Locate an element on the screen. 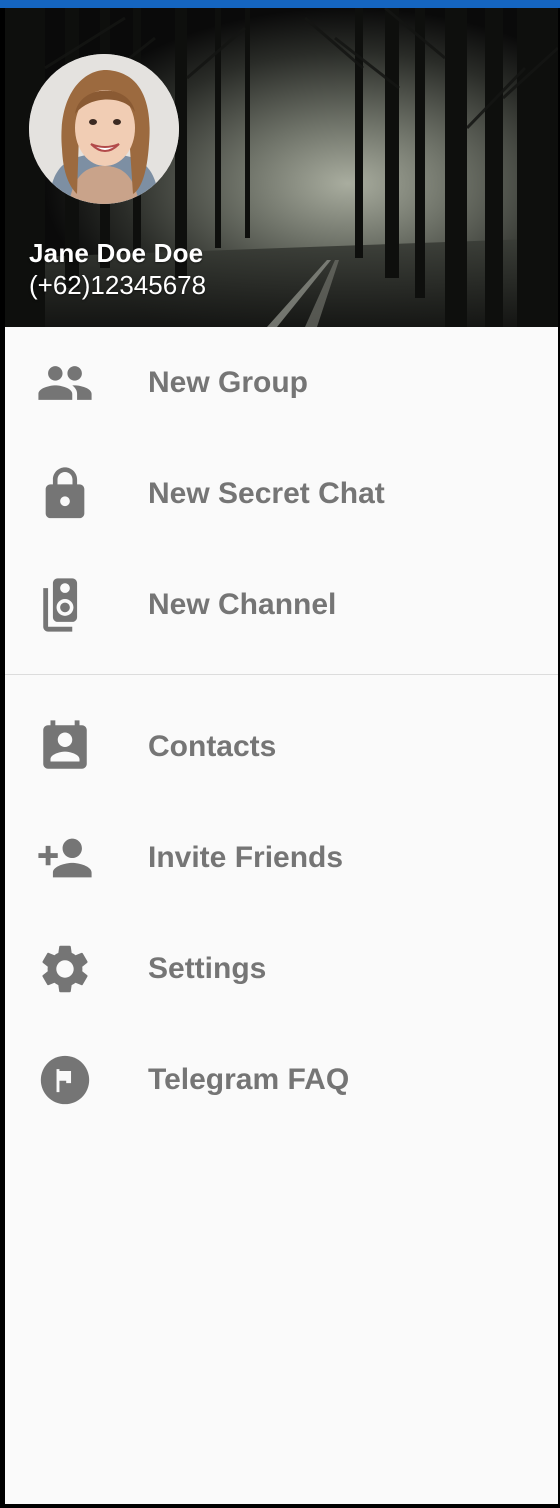 The width and height of the screenshot is (560, 1508). menu-item-invite-friends: Invite Friends is located at coordinates (281, 857).